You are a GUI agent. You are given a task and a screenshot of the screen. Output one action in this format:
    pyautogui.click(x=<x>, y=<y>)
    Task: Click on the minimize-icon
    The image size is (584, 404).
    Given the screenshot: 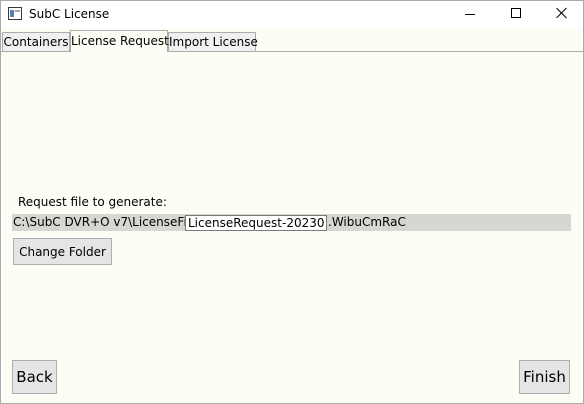 What is the action you would take?
    pyautogui.click(x=470, y=14)
    